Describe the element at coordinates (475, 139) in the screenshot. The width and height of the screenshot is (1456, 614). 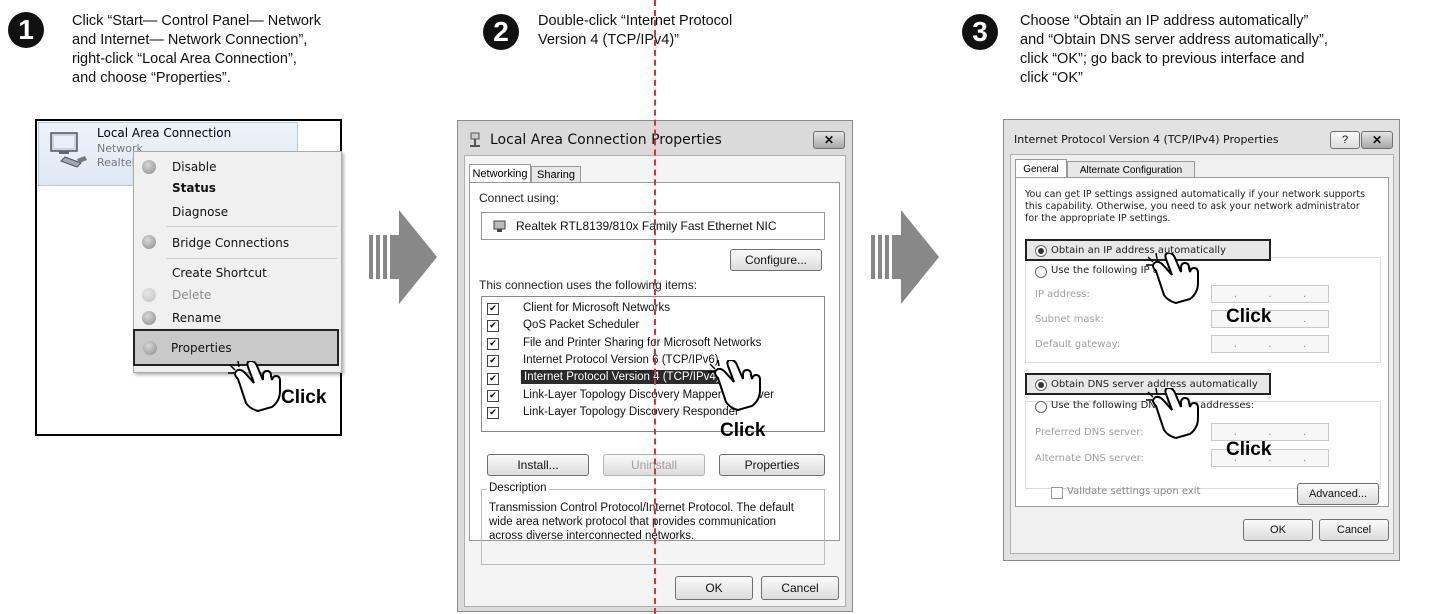
I see `network-icon` at that location.